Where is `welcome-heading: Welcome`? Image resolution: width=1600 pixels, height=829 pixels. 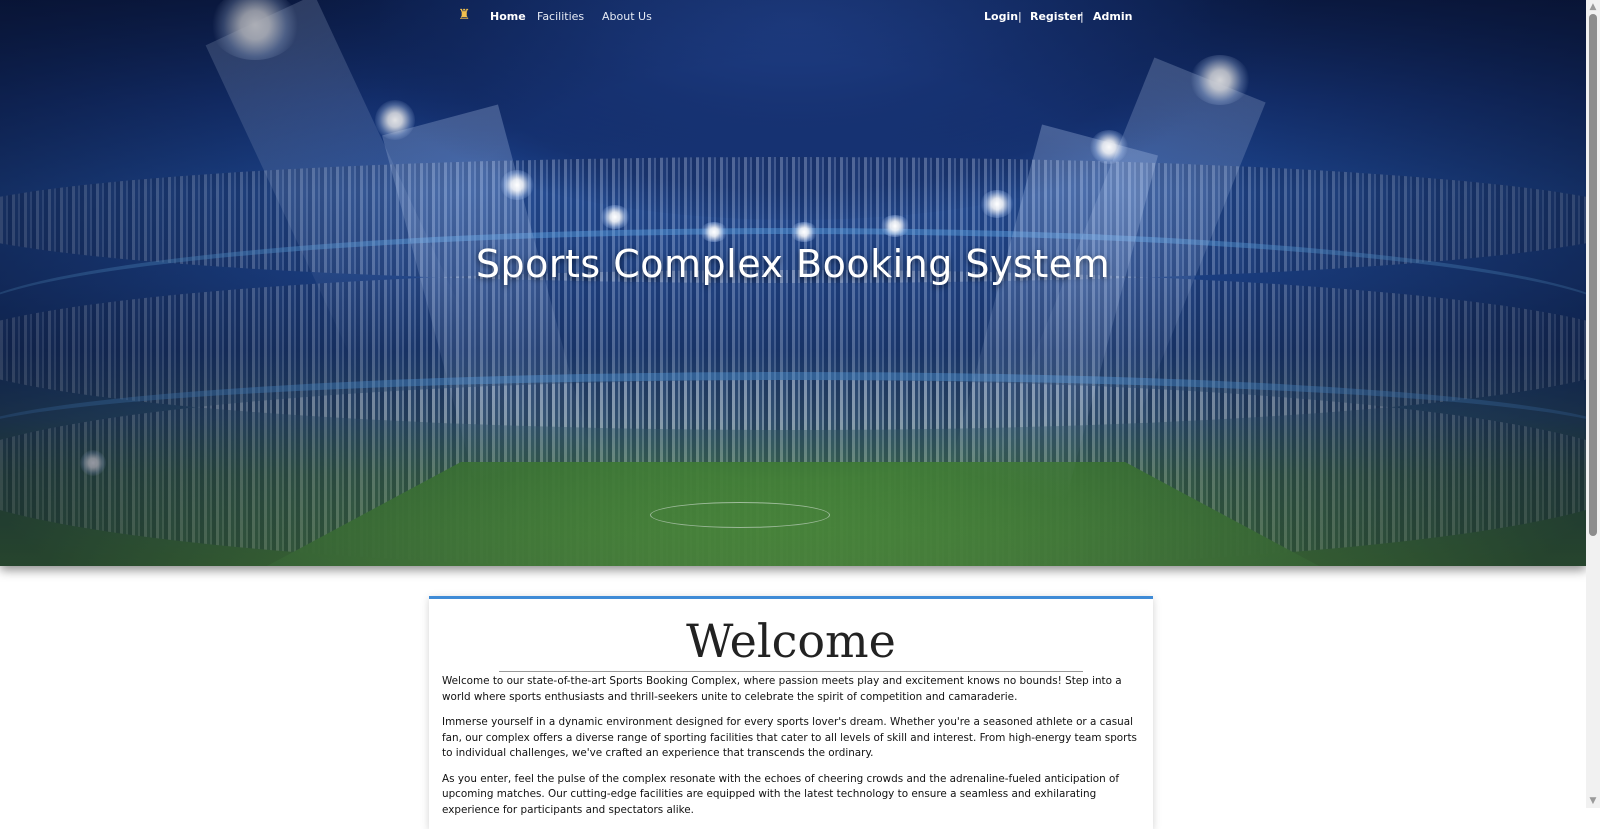
welcome-heading: Welcome is located at coordinates (791, 641).